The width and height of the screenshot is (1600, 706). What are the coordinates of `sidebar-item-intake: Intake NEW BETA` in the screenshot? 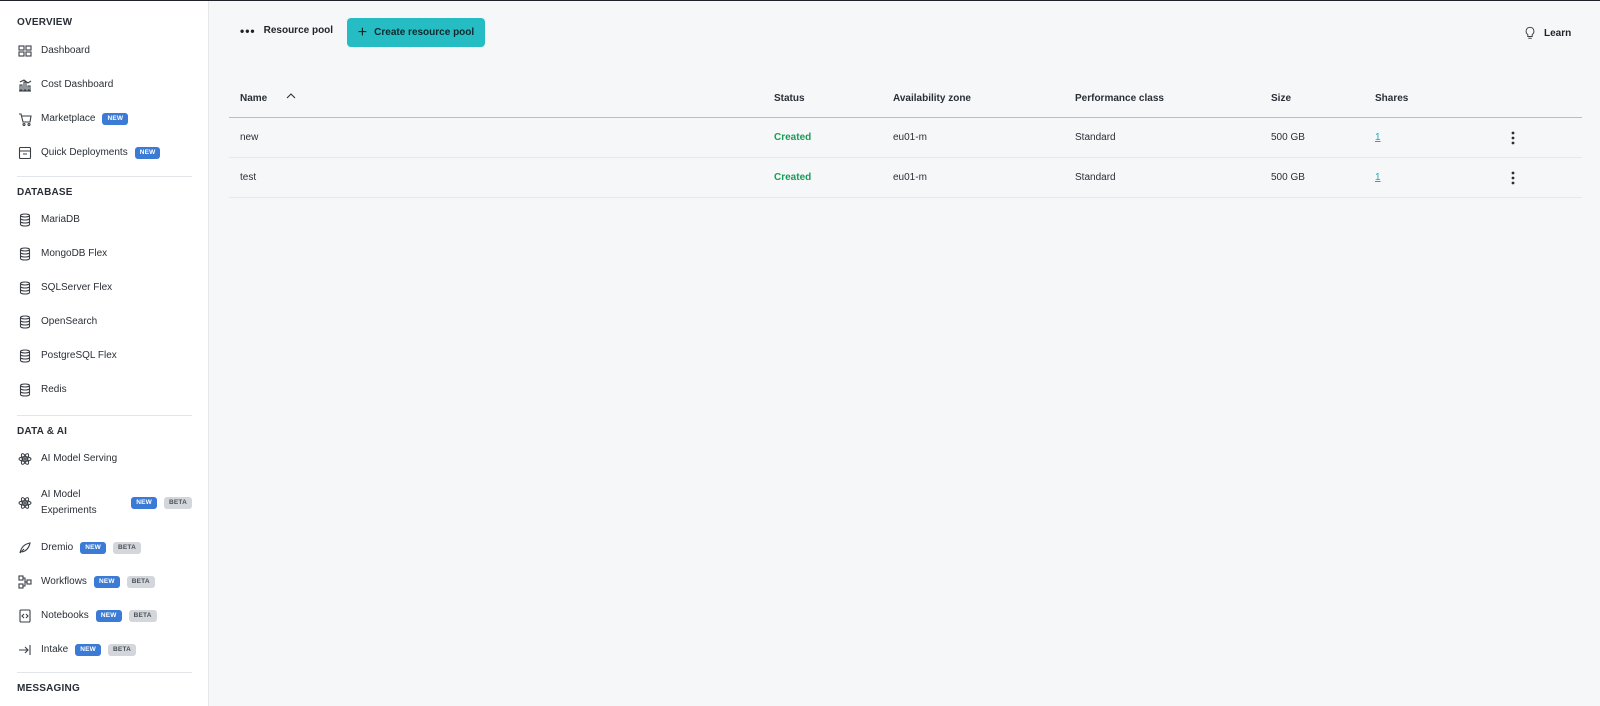 It's located at (104, 650).